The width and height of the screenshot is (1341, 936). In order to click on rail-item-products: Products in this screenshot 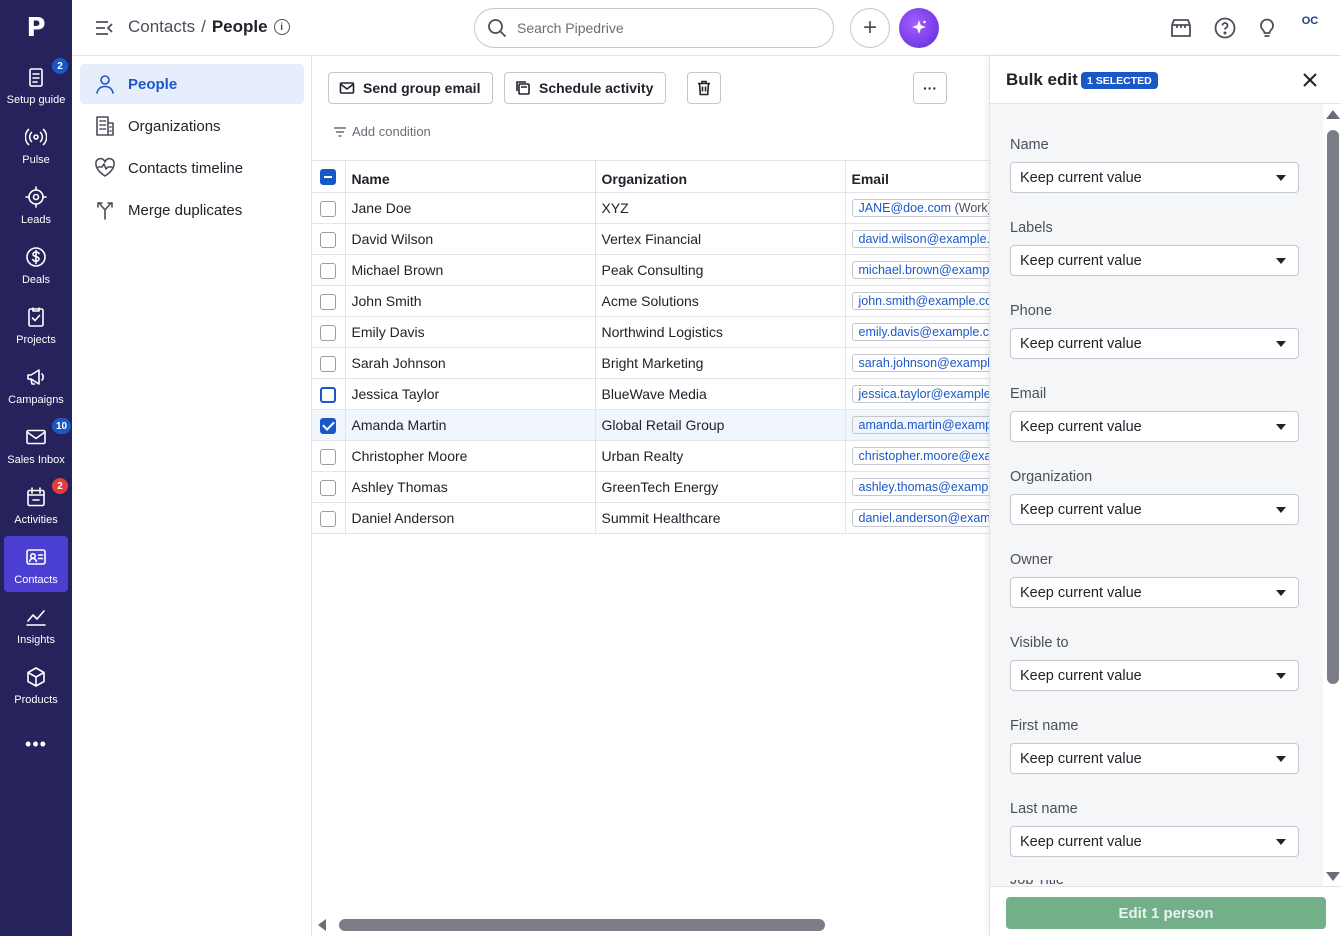, I will do `click(36, 684)`.